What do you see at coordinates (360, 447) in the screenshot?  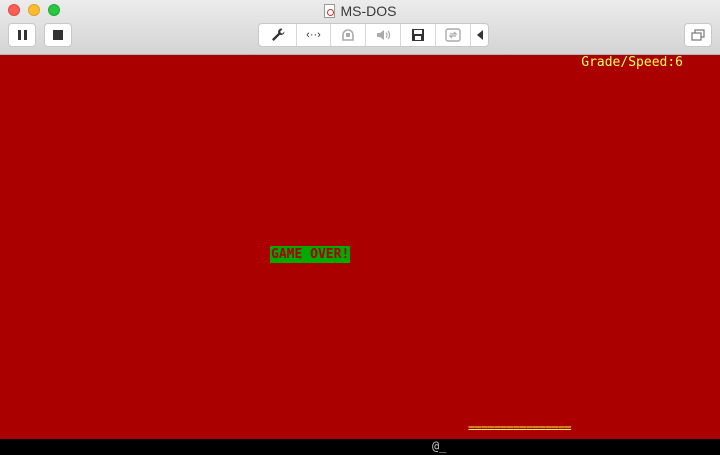 I see `dos-bottom-line: @_` at bounding box center [360, 447].